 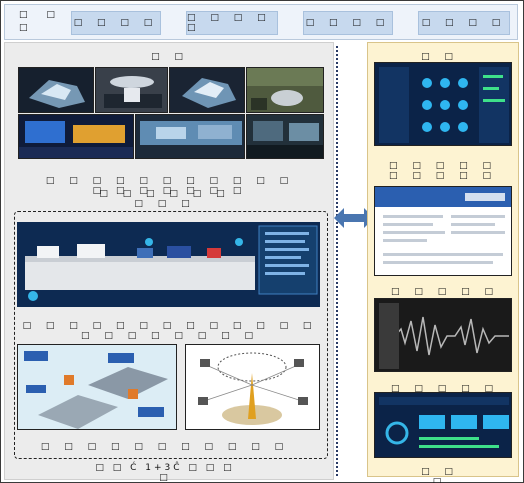 What do you see at coordinates (351, 261) in the screenshot?
I see `panel-separator` at bounding box center [351, 261].